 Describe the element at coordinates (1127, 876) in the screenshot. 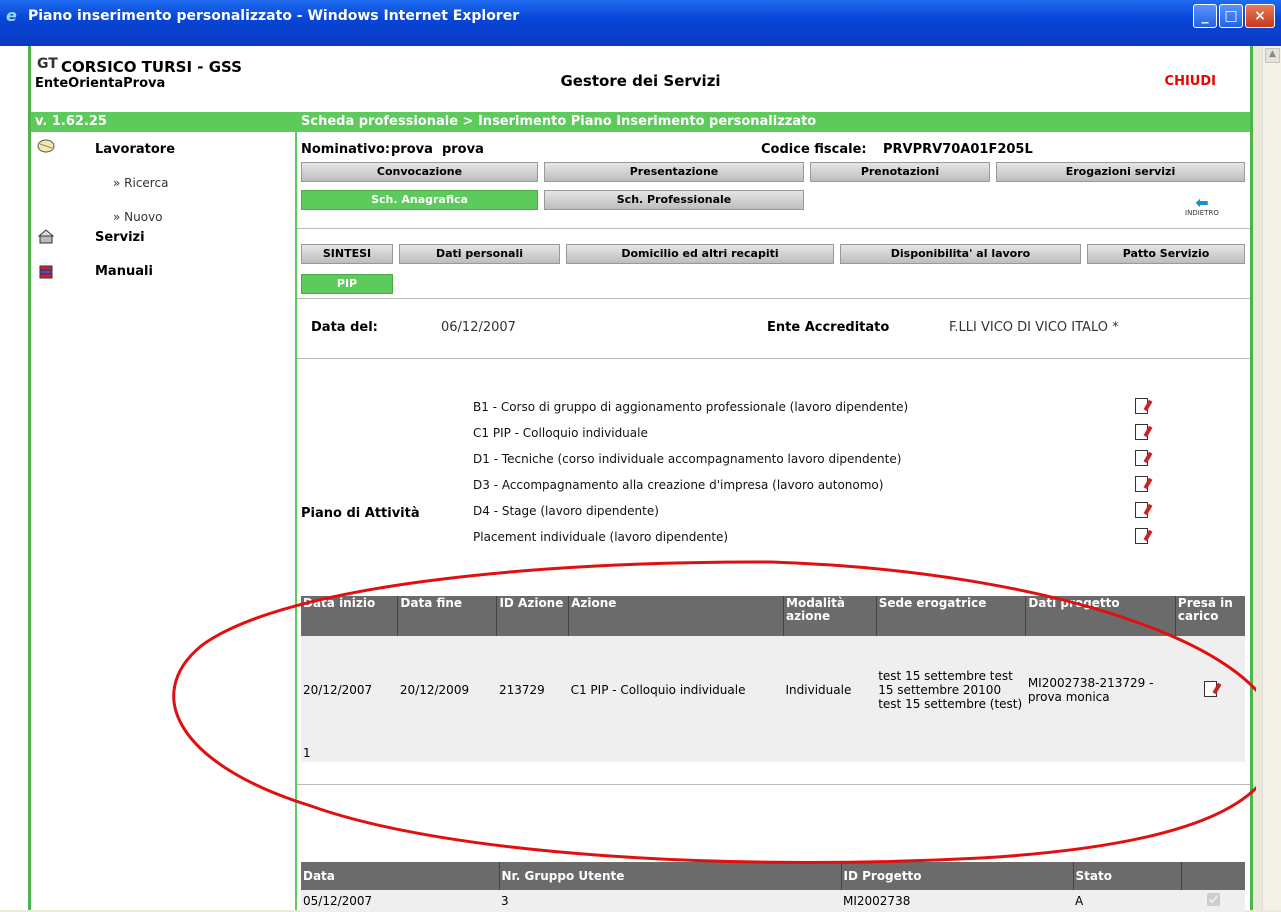

I see `col-header: Stato` at that location.